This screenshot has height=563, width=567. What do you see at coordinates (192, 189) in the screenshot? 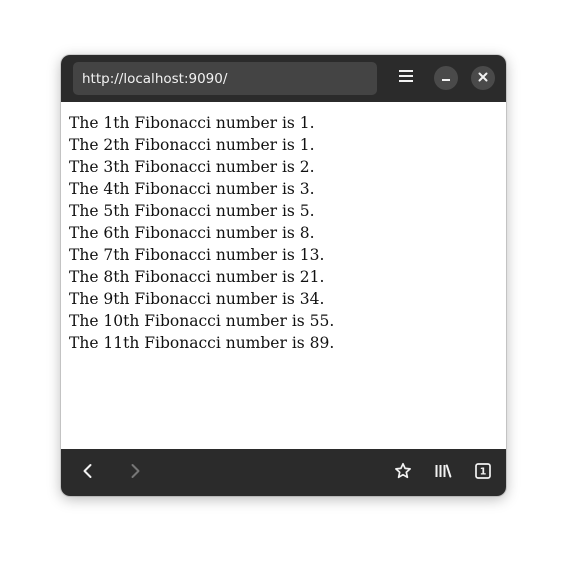
I see `list-item: The 4th Fibonacci number is 3.` at bounding box center [192, 189].